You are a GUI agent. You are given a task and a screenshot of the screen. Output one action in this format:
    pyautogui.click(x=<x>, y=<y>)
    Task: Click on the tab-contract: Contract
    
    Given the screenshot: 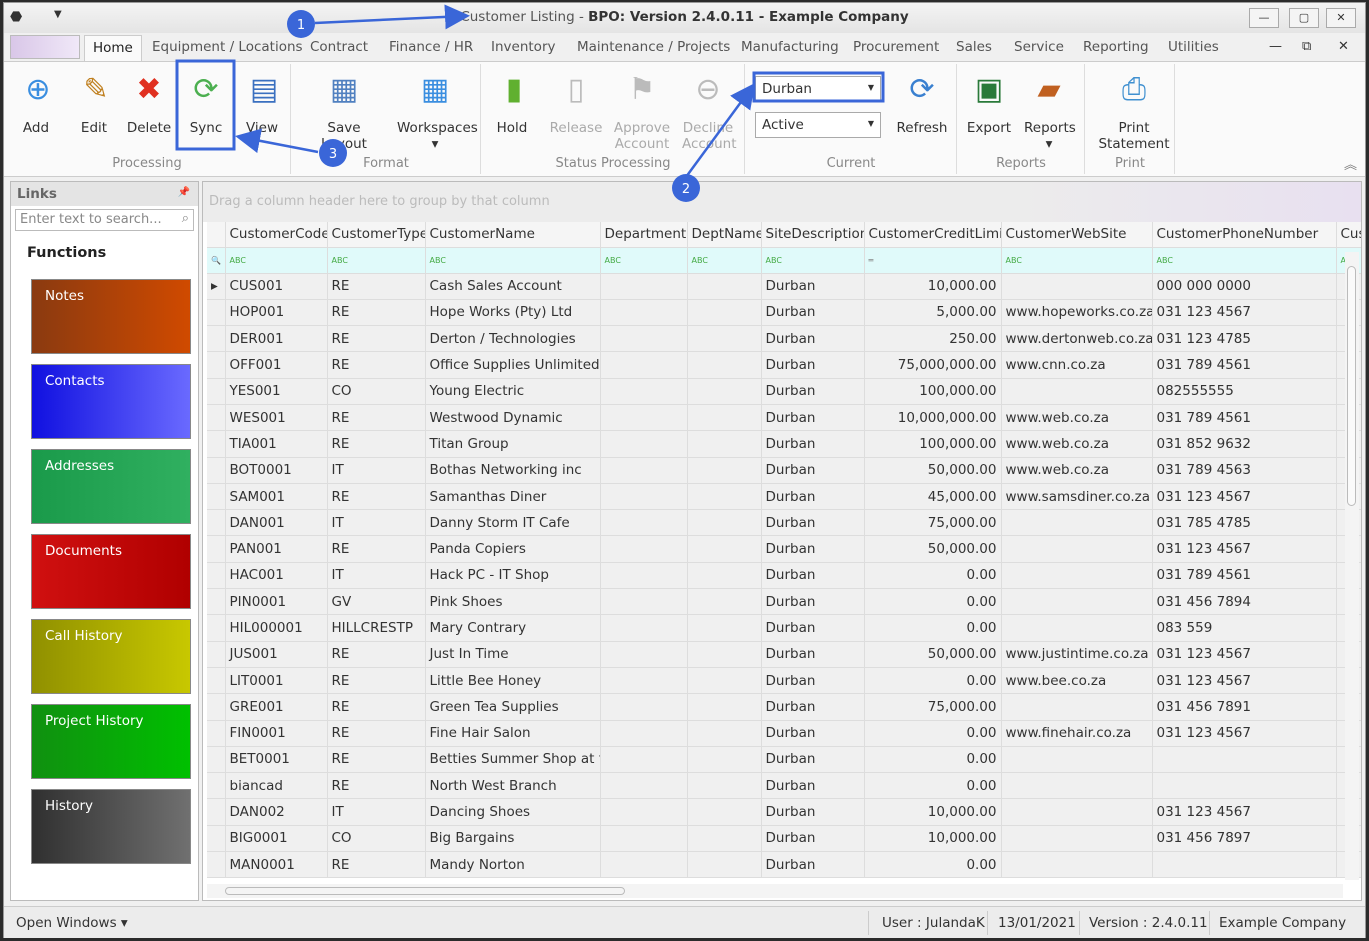 What is the action you would take?
    pyautogui.click(x=339, y=47)
    